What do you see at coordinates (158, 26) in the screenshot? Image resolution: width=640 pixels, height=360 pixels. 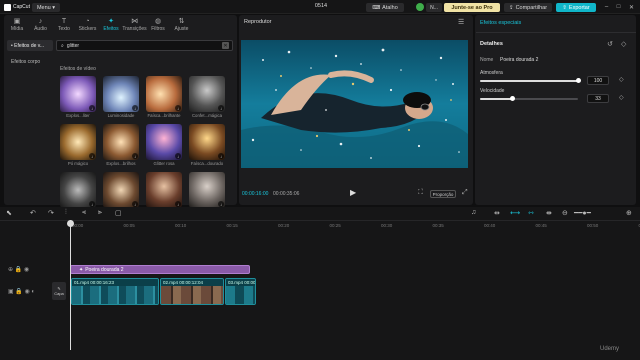 I see `tab-filters: ◍ Filtros` at bounding box center [158, 26].